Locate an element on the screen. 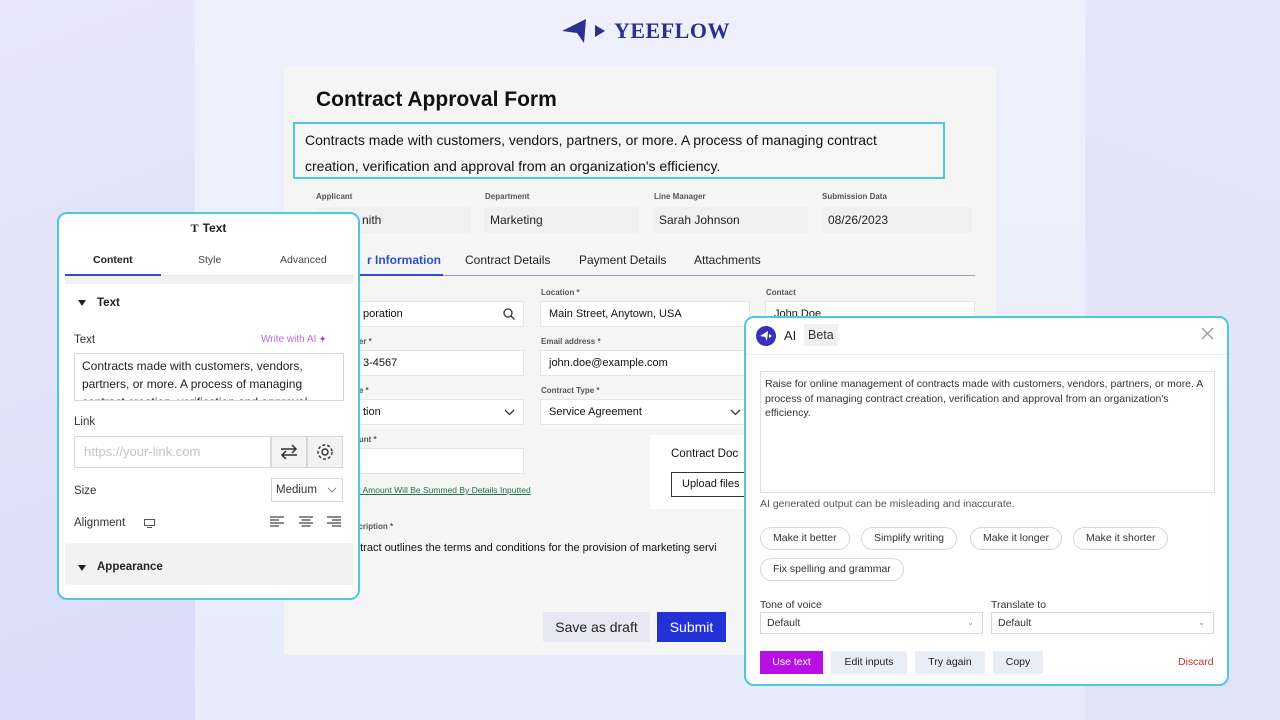  tab-style: Style is located at coordinates (209, 260).